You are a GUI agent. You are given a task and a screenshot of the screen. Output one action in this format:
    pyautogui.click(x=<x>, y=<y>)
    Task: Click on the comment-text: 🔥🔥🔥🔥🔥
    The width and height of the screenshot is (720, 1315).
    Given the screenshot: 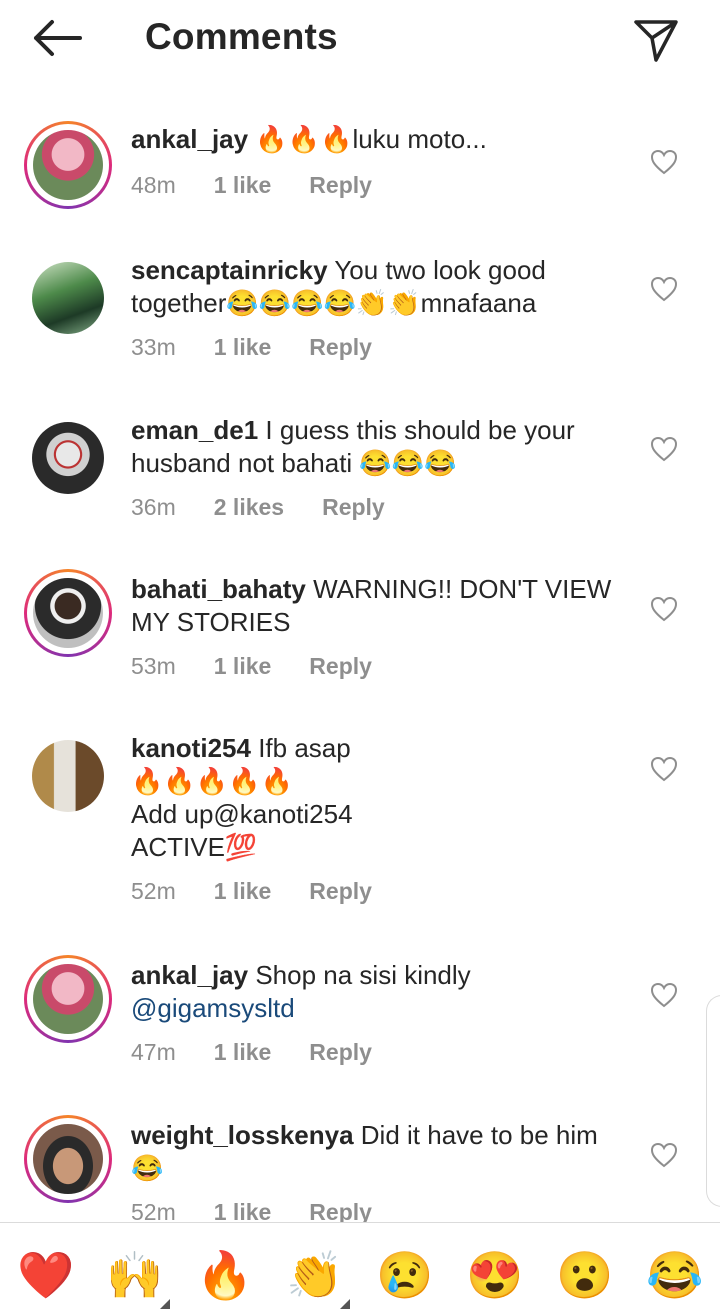 What is the action you would take?
    pyautogui.click(x=212, y=781)
    